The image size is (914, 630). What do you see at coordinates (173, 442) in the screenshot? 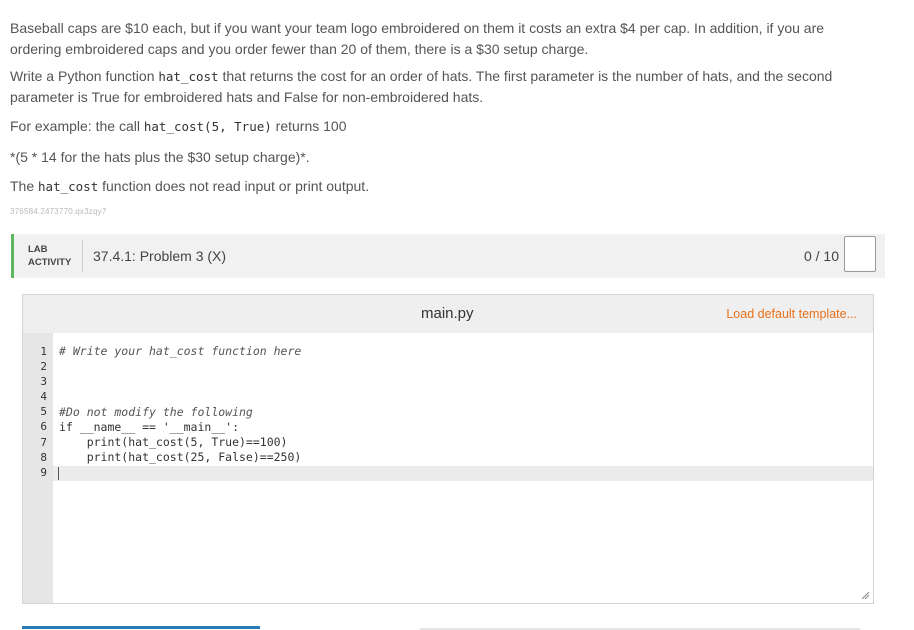
I see `code-line: print(hat_cost(5, True)==100)` at bounding box center [173, 442].